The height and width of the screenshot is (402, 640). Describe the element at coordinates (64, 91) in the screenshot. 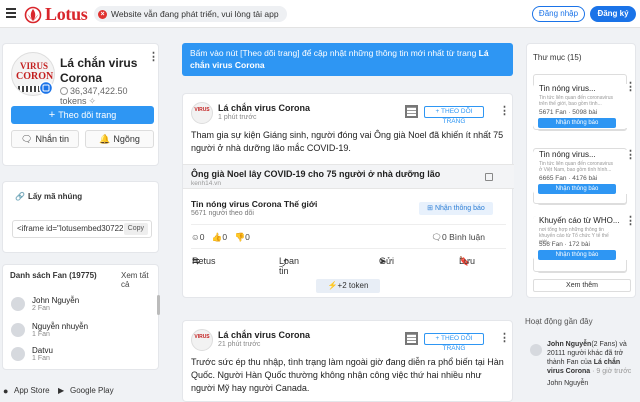

I see `token-icon` at that location.